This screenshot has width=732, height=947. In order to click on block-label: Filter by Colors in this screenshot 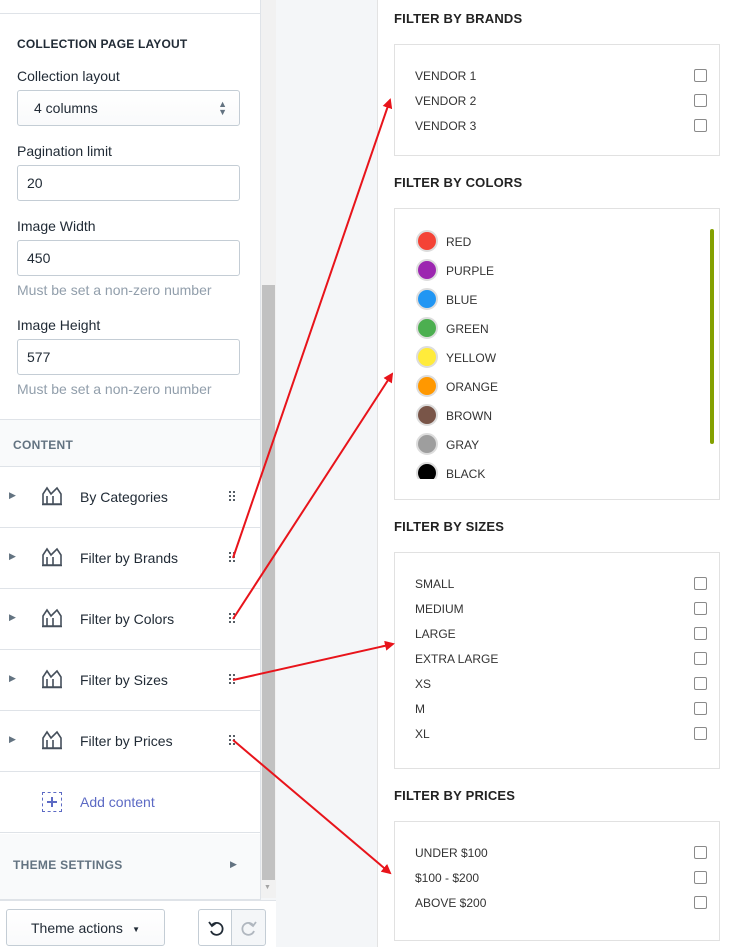, I will do `click(127, 619)`.